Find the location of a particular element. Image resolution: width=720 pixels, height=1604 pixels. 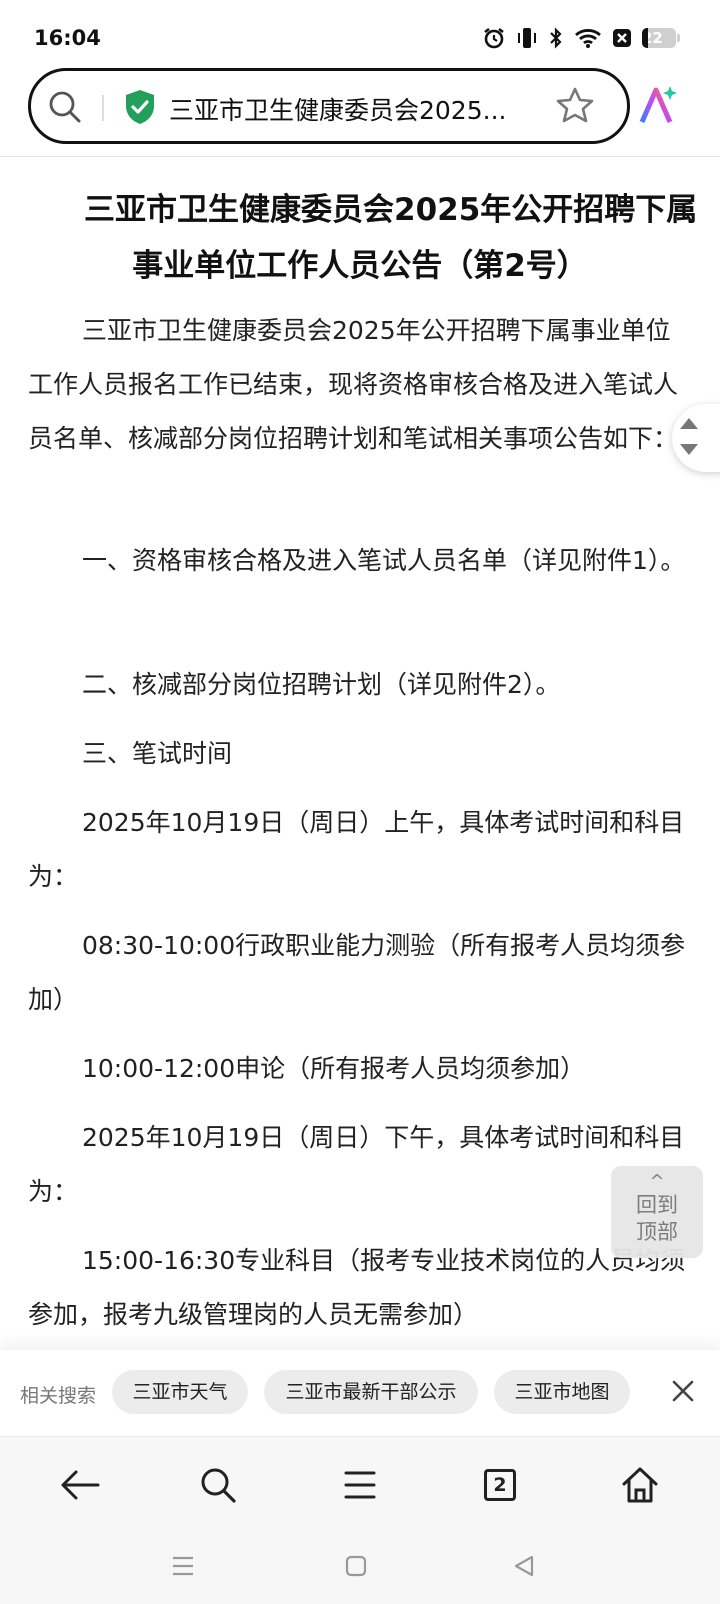

close-box-icon is located at coordinates (622, 38).